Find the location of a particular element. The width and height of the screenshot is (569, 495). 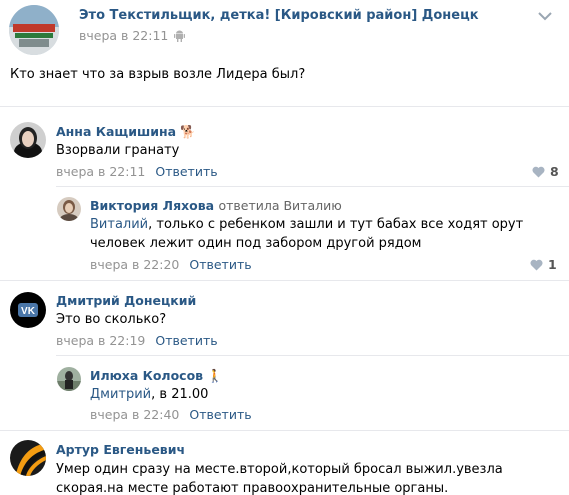

comment-time: вчера в 22:40 is located at coordinates (134, 414).